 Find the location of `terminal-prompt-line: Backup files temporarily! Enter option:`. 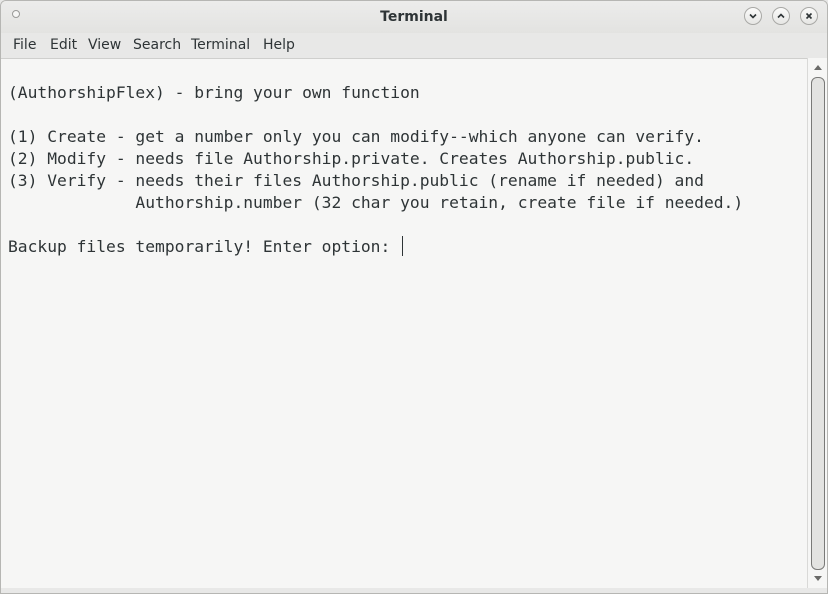

terminal-prompt-line: Backup files temporarily! Enter option: is located at coordinates (206, 247).